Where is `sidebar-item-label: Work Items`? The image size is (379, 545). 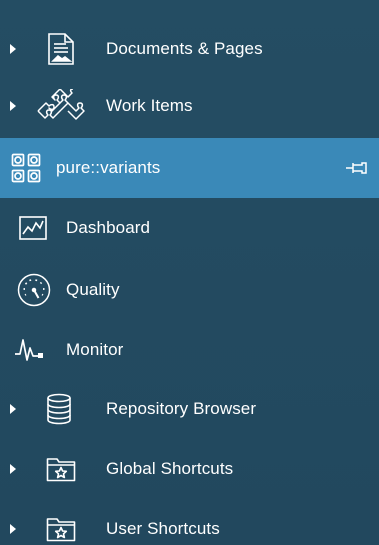 sidebar-item-label: Work Items is located at coordinates (149, 105).